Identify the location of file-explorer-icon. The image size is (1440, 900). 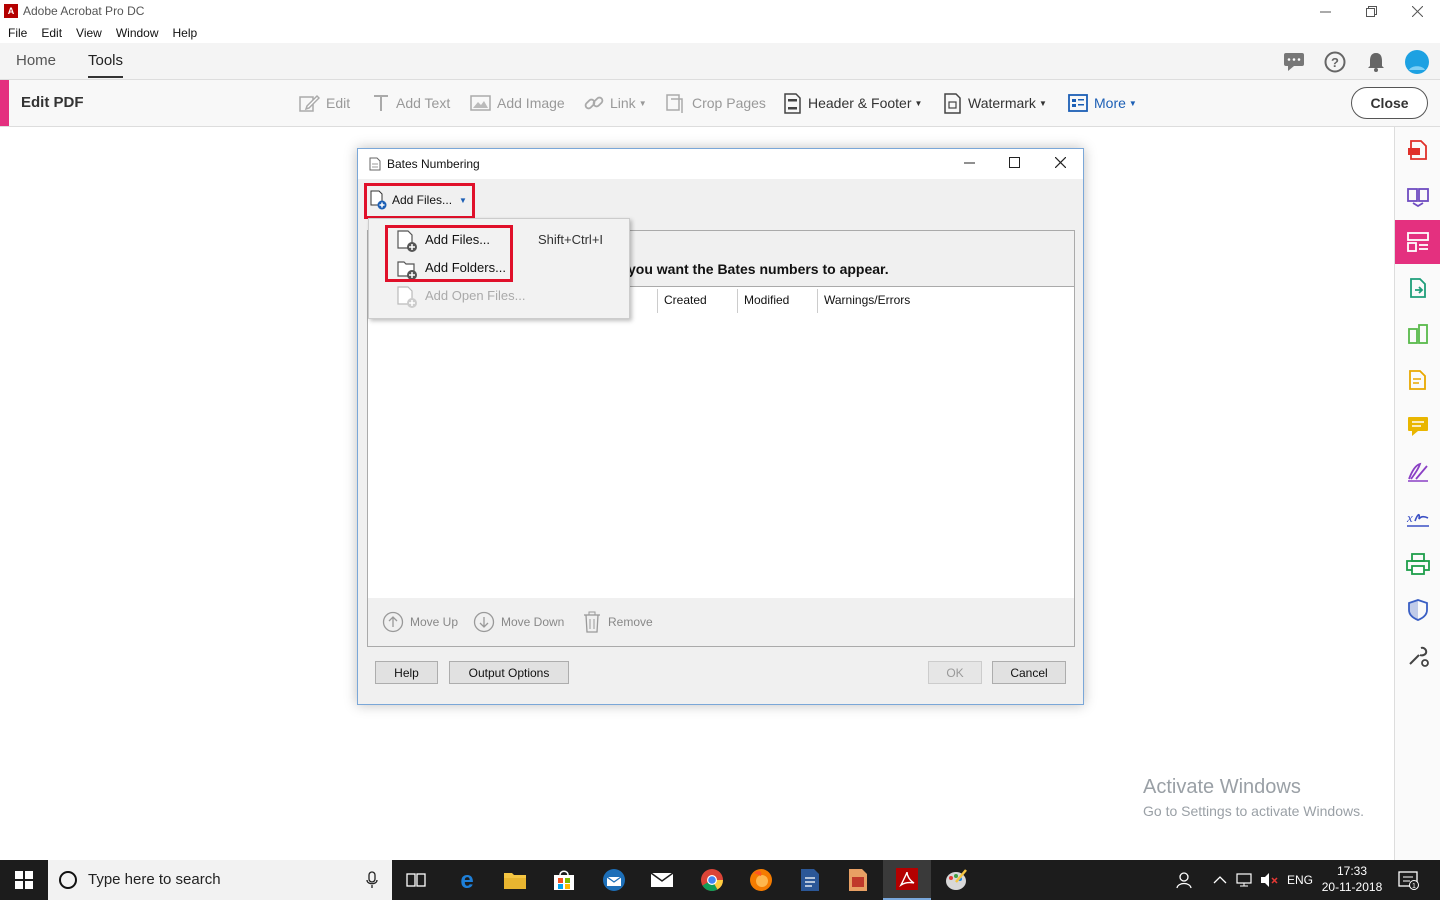
(515, 880).